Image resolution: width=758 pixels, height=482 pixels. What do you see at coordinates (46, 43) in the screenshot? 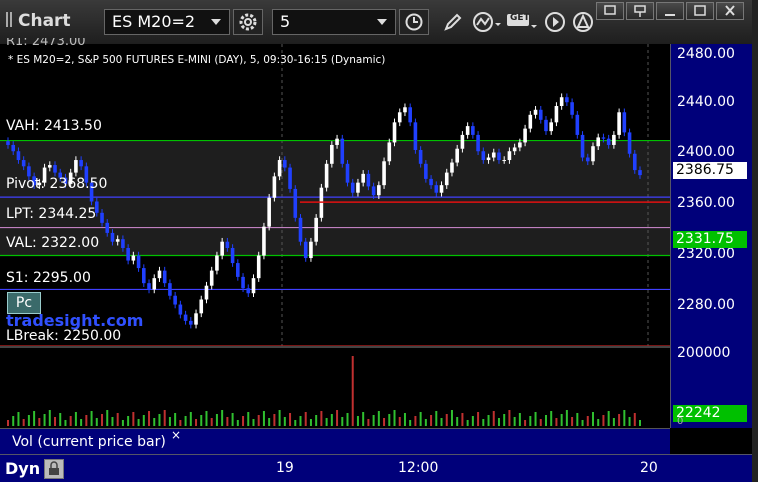
I see `top-cutoff-label: R1: 2473.00` at bounding box center [46, 43].